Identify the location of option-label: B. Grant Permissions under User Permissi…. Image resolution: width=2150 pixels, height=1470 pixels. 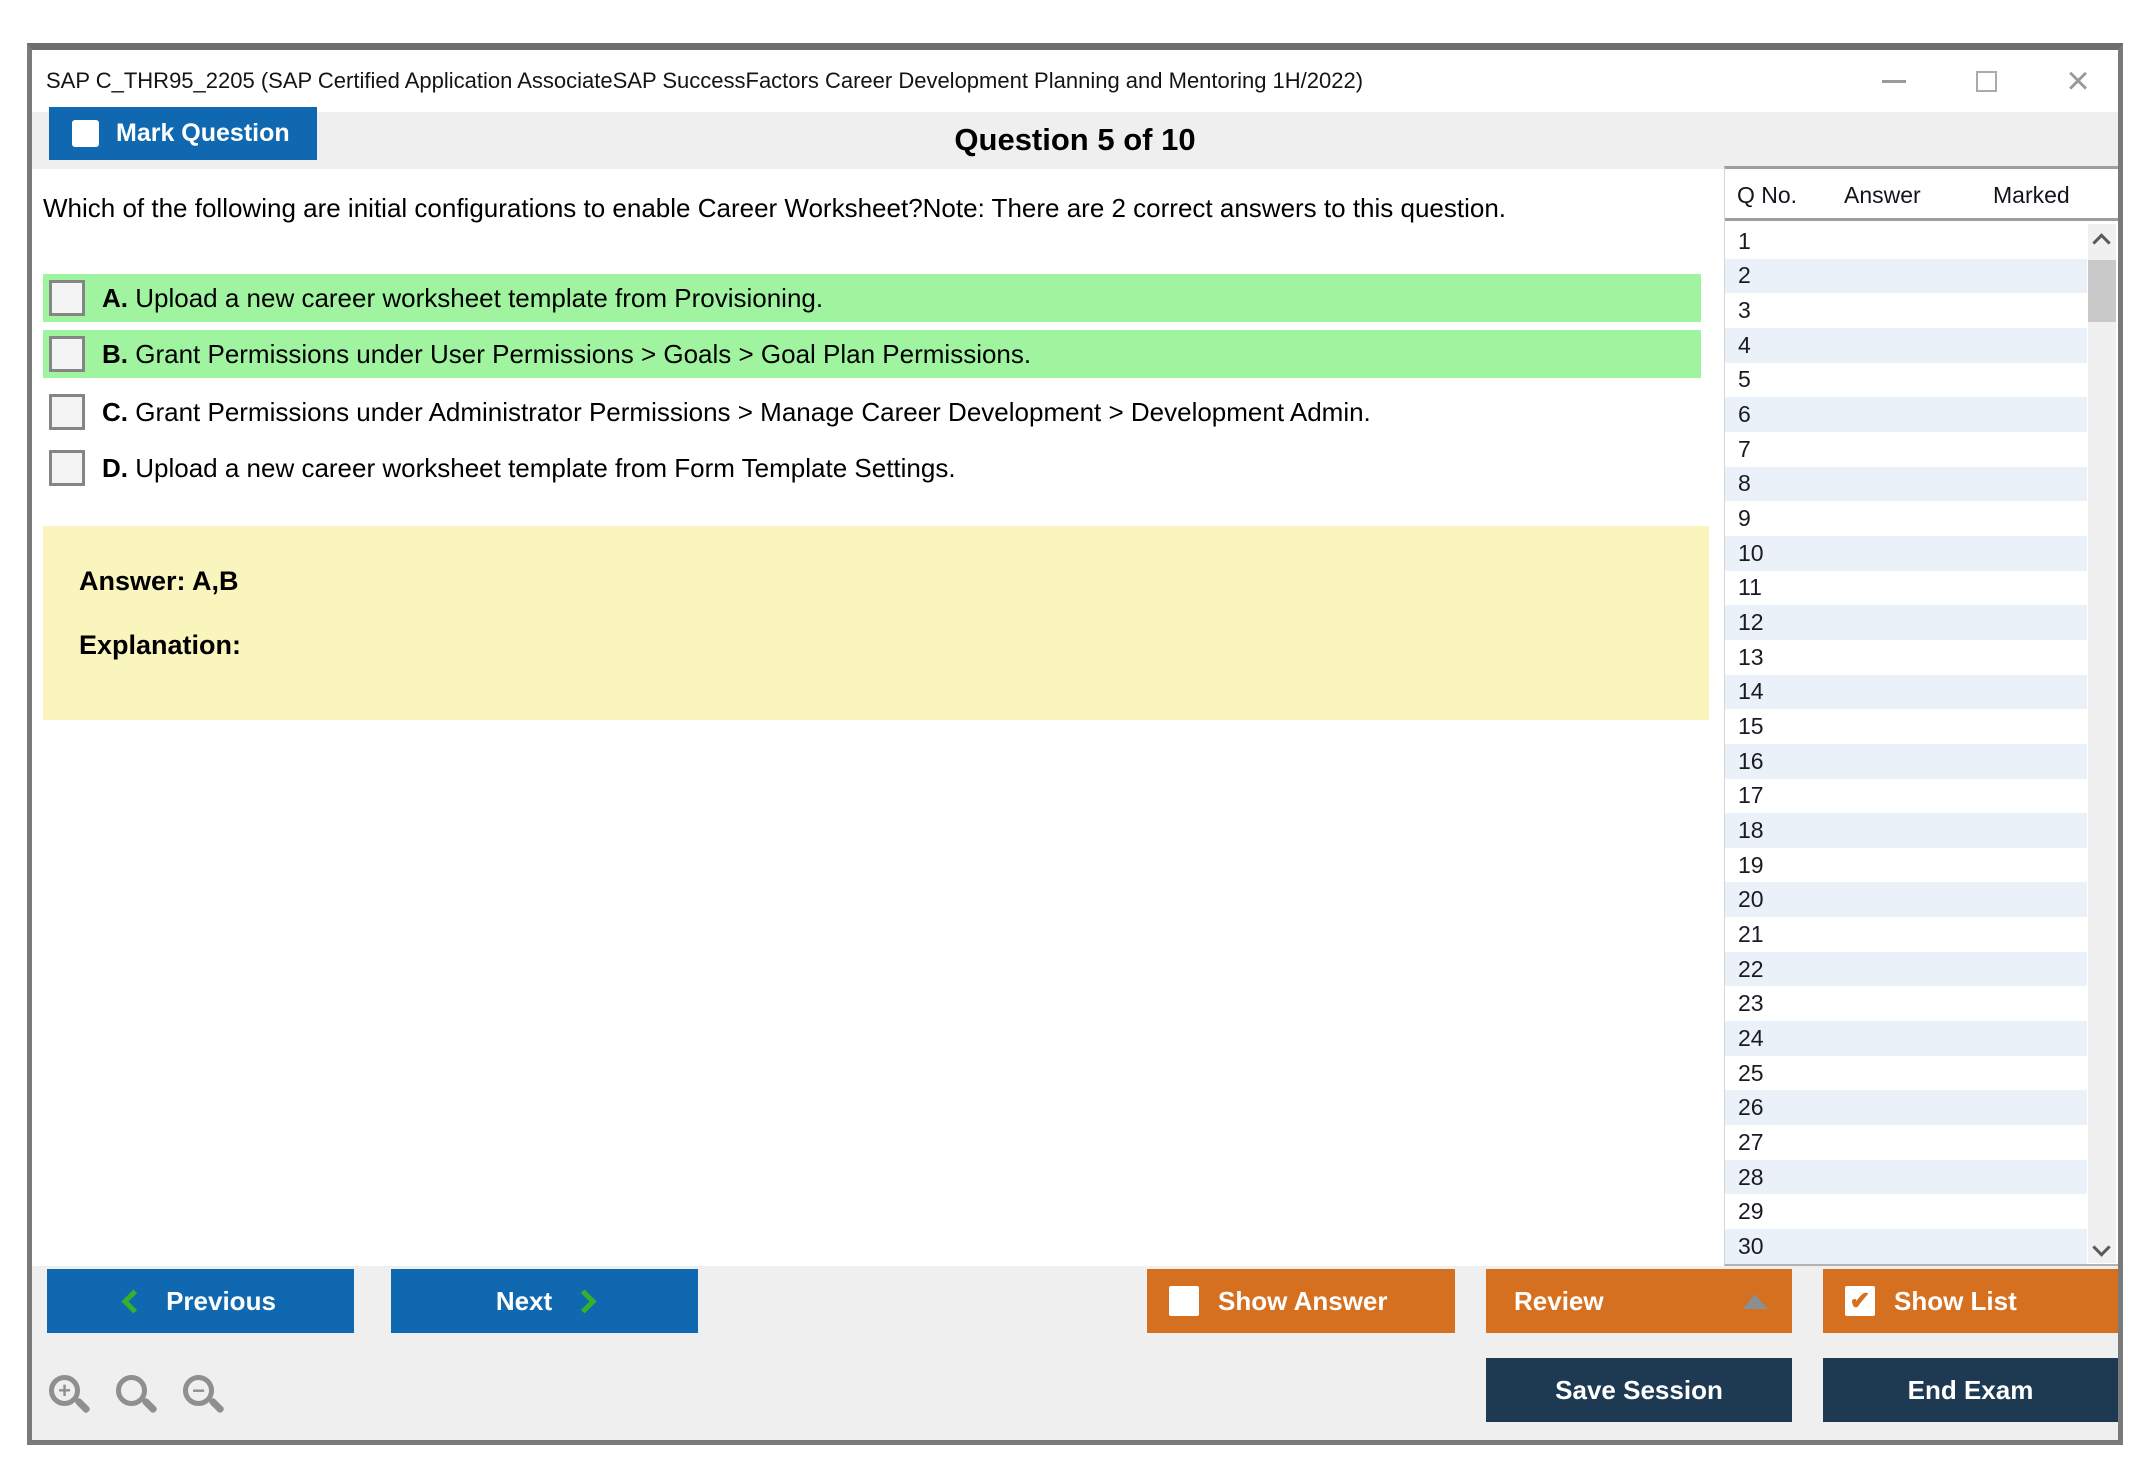
(567, 353).